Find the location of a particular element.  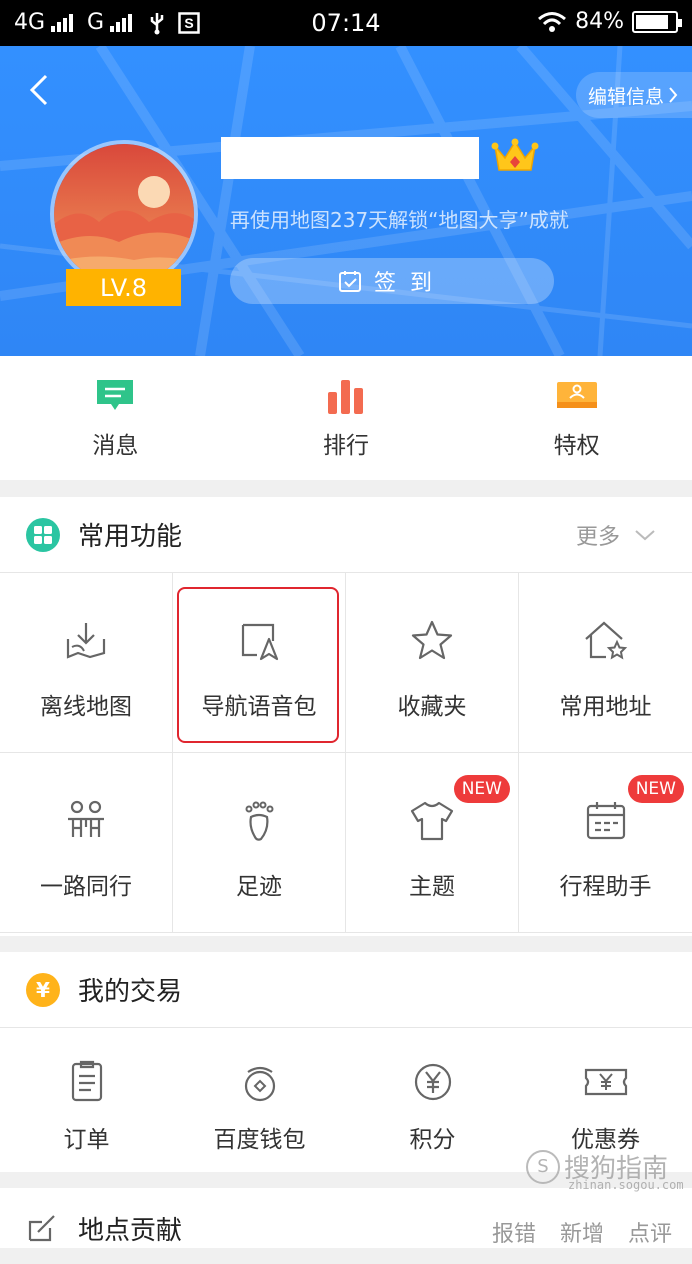

quick-item-label: 排行 is located at coordinates (346, 446).